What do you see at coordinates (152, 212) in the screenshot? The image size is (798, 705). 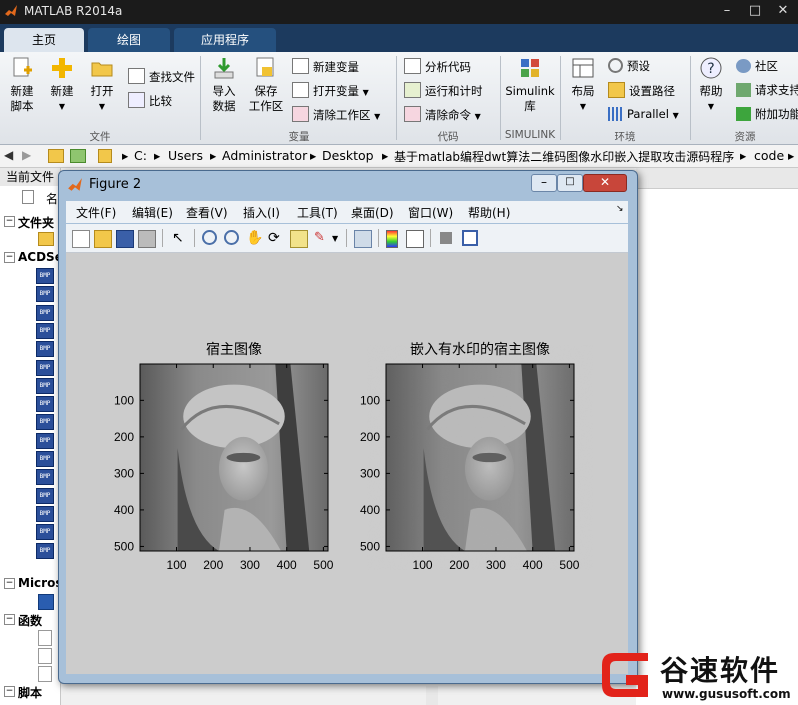 I see `menu-edit: 编辑(E)` at bounding box center [152, 212].